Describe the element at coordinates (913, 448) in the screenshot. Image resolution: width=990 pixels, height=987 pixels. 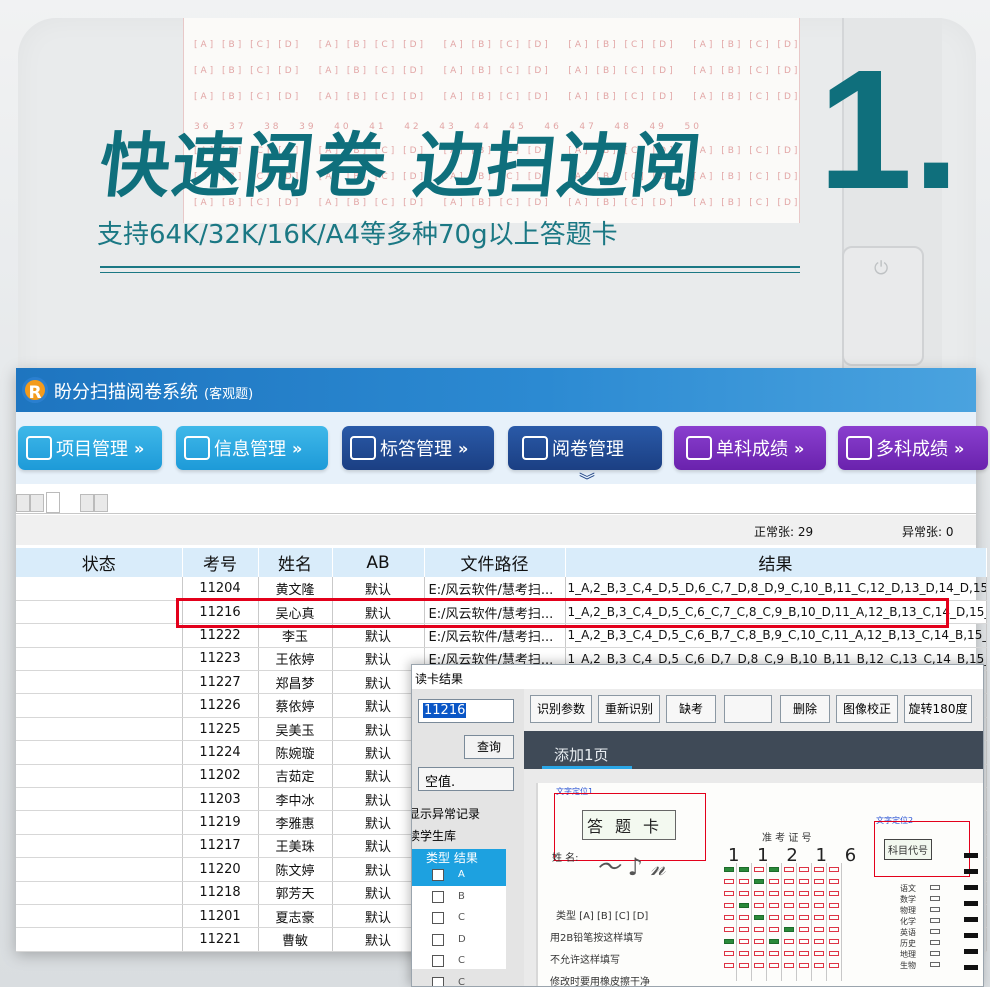
I see `nav-multi-subject-scores: 多科成绩 »` at that location.